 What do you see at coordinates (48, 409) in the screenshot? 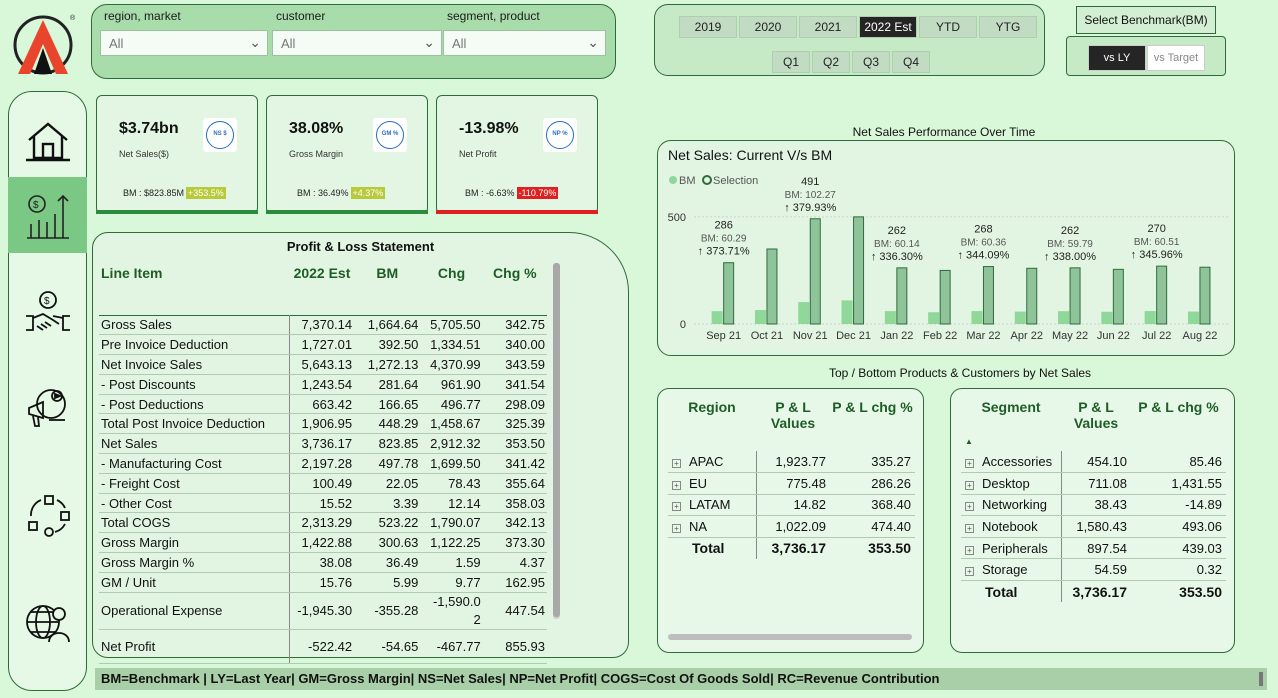
I see `marketing-icon` at bounding box center [48, 409].